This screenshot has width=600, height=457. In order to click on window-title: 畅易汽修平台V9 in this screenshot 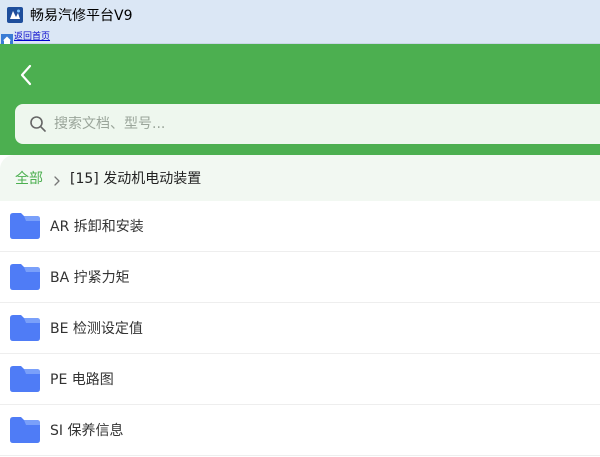, I will do `click(81, 16)`.